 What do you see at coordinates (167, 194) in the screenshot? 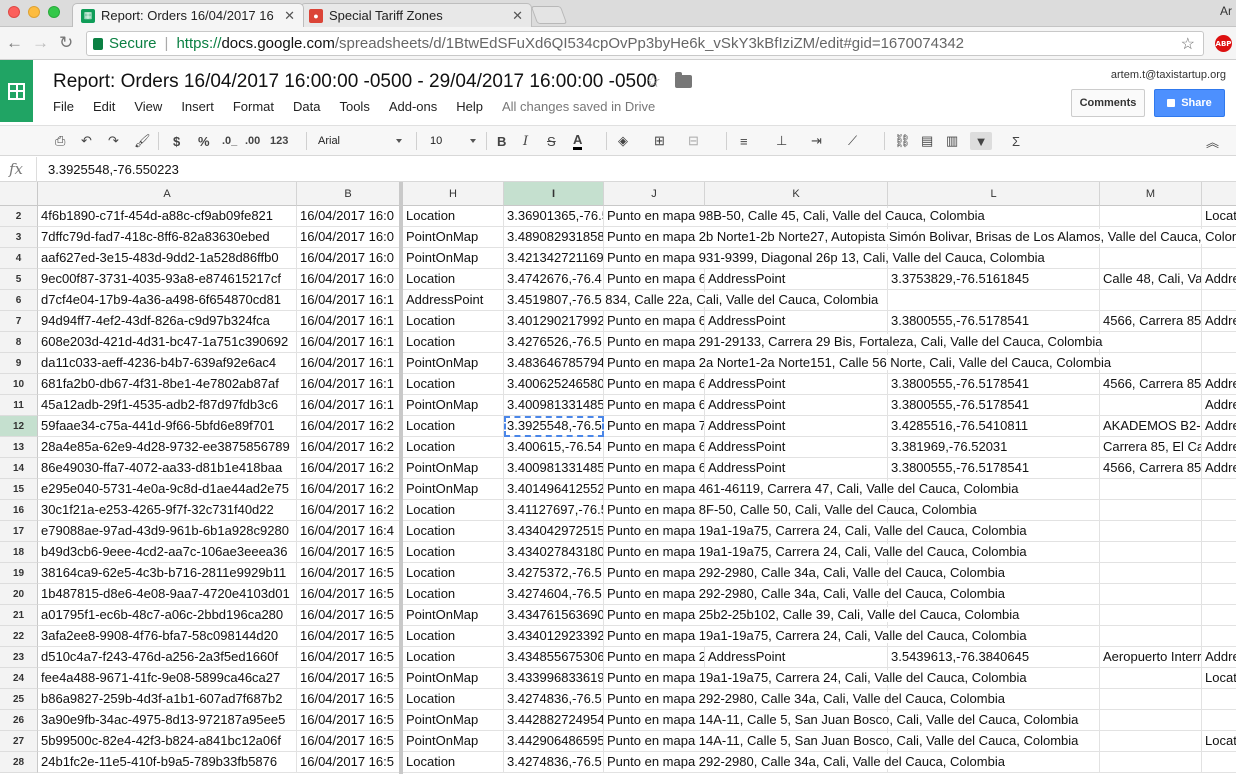
I see `column-header-a: A` at bounding box center [167, 194].